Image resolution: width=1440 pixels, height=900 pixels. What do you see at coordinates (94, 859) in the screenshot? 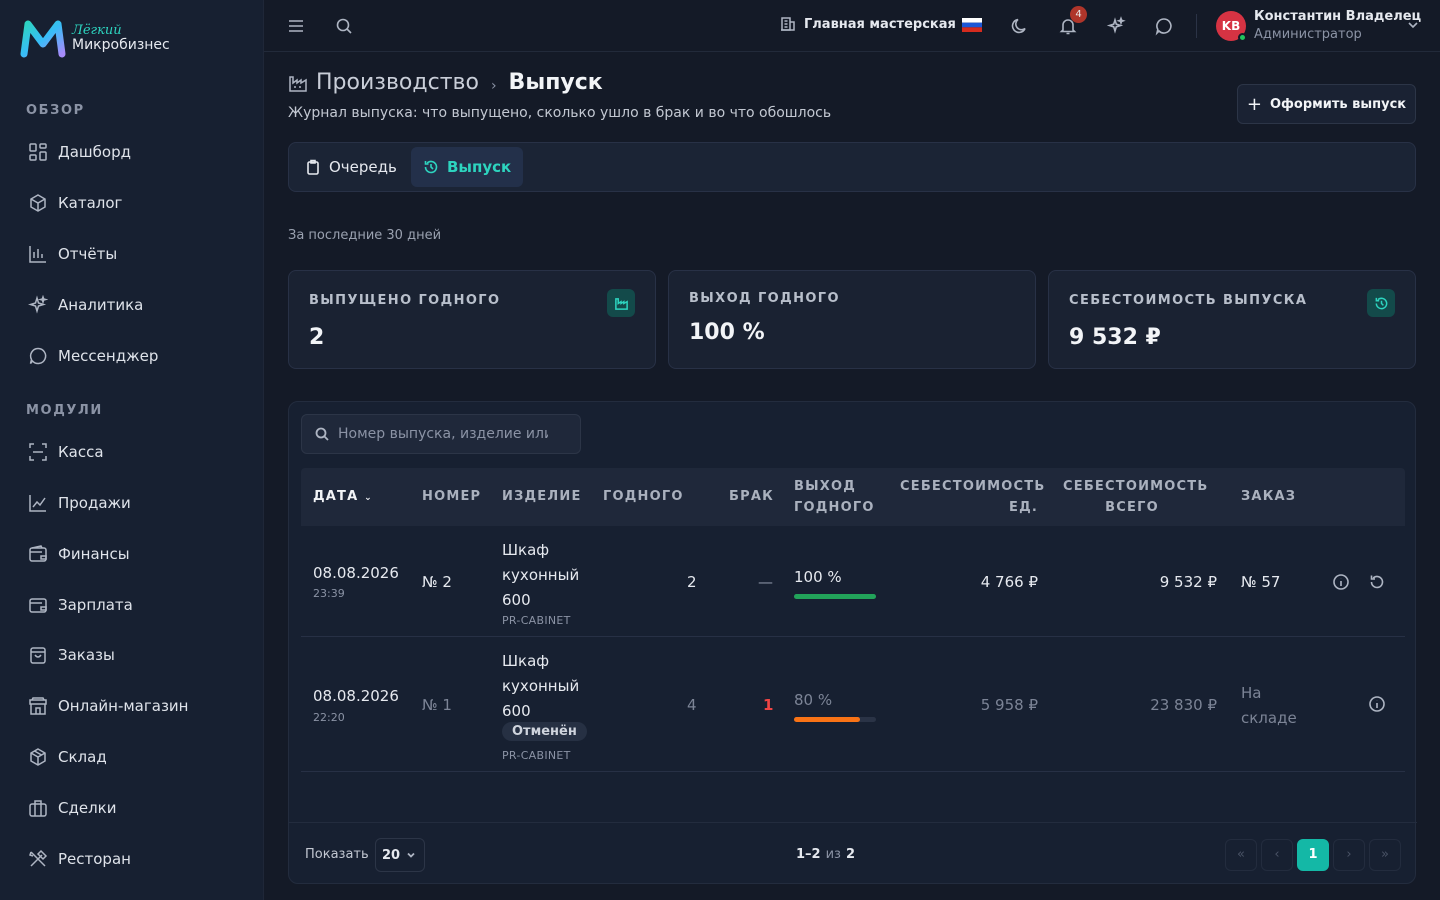
I see `sidebar-item-label: Ресторан` at bounding box center [94, 859].